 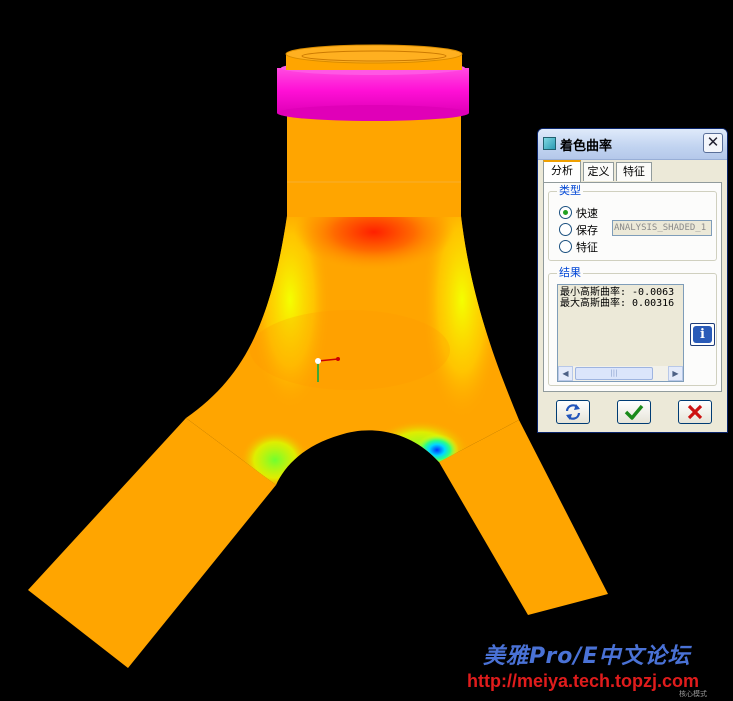 I want to click on radio-quick-label: 快速, so click(x=587, y=213).